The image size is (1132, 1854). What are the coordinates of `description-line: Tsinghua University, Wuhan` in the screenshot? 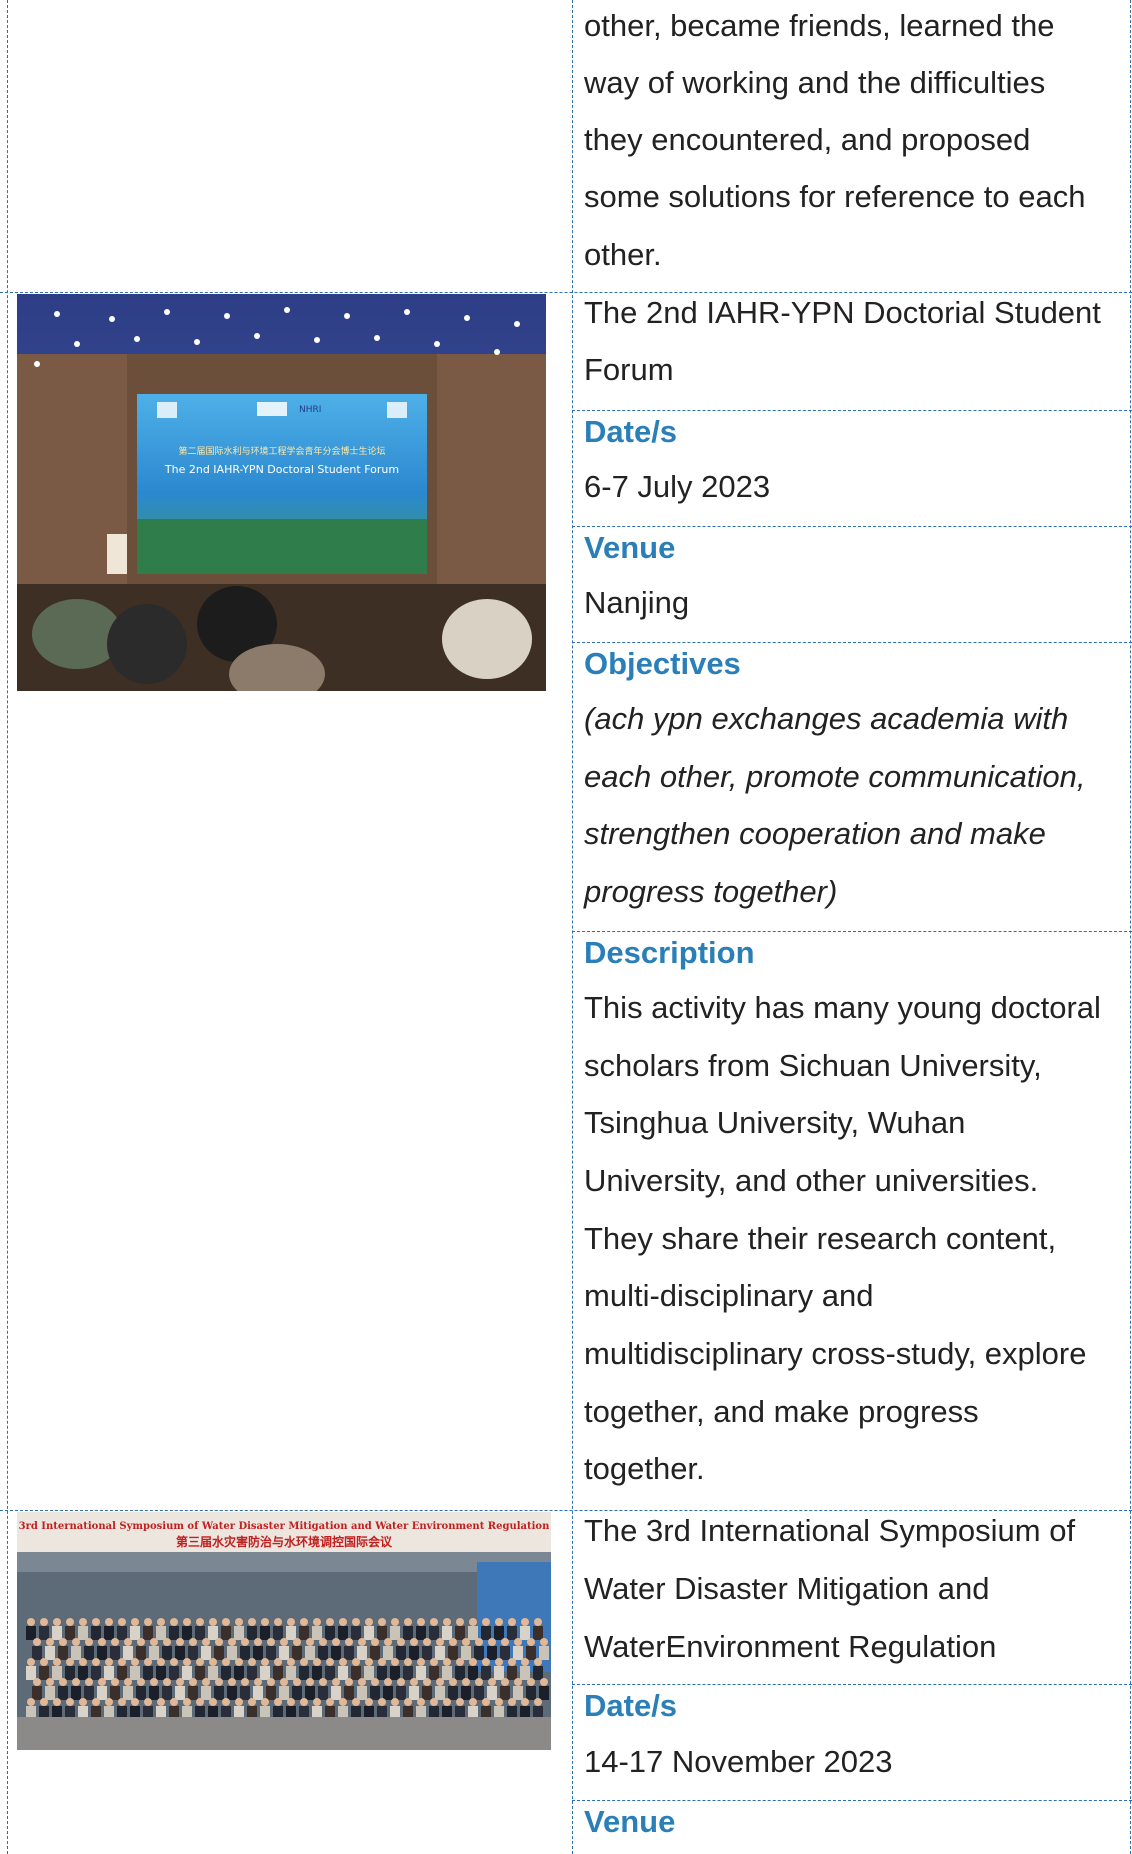 It's located at (775, 1122).